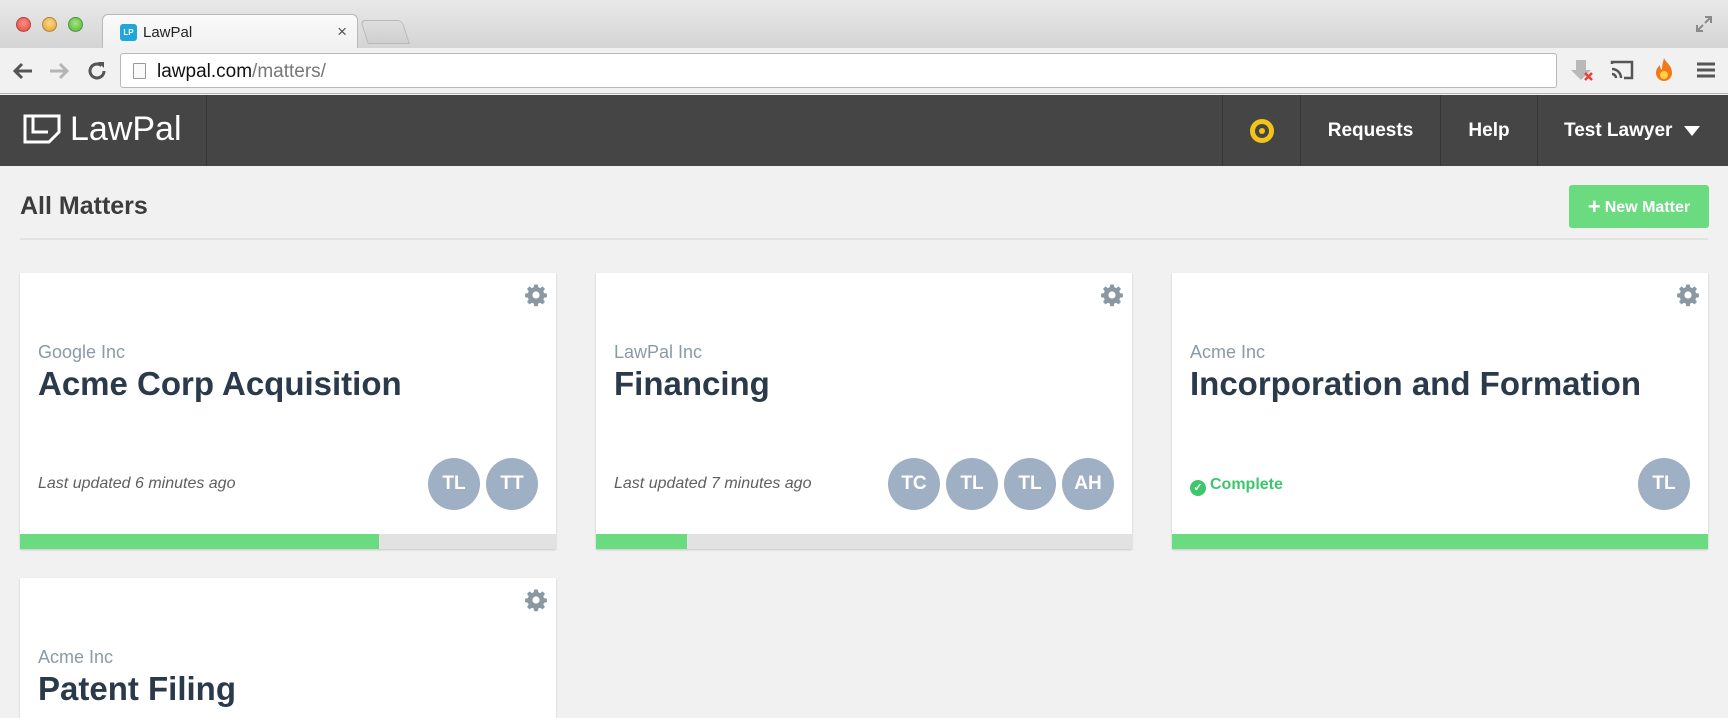 This screenshot has height=718, width=1728. What do you see at coordinates (230, 31) in the screenshot?
I see `browser-tab-lawpal: LP LawPal ×` at bounding box center [230, 31].